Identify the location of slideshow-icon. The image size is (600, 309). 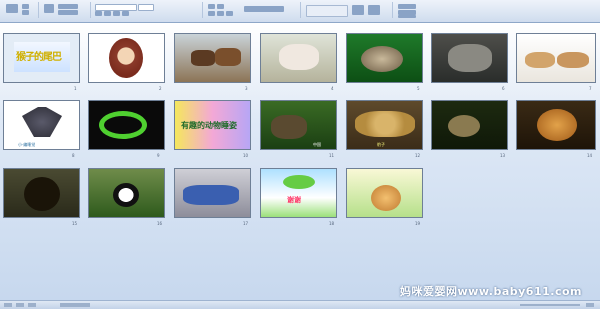
(32, 305).